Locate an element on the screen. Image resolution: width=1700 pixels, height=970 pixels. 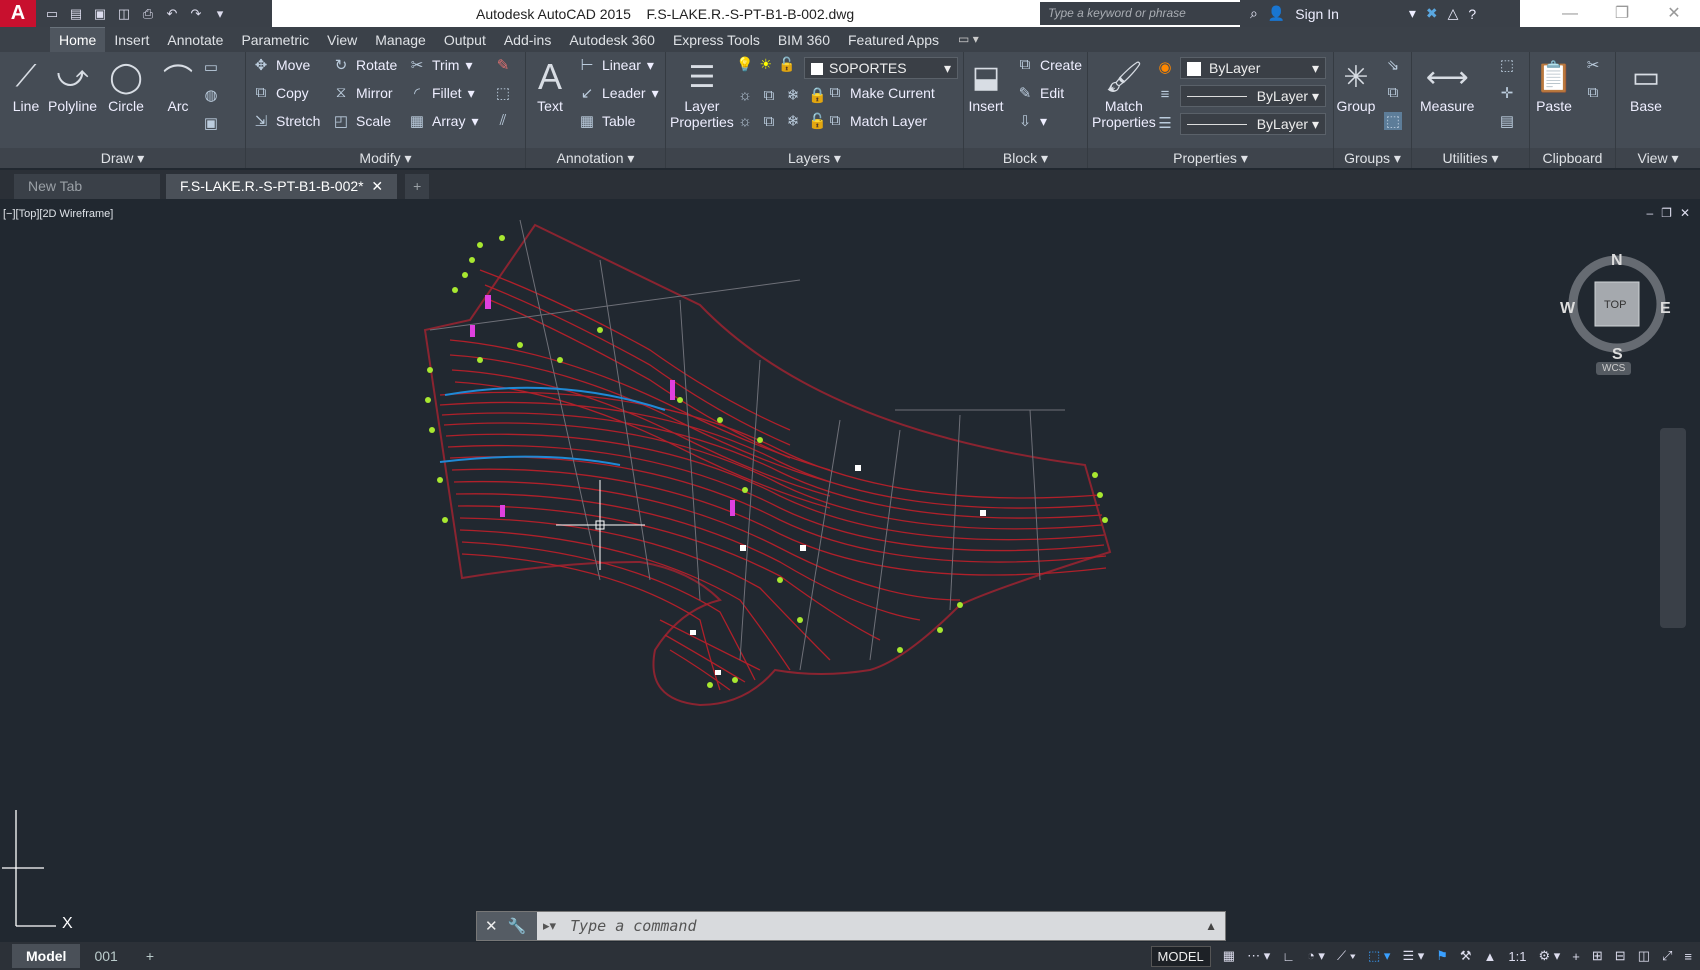
leader-tool: ↙ Leader ▾ is located at coordinates (618, 93).